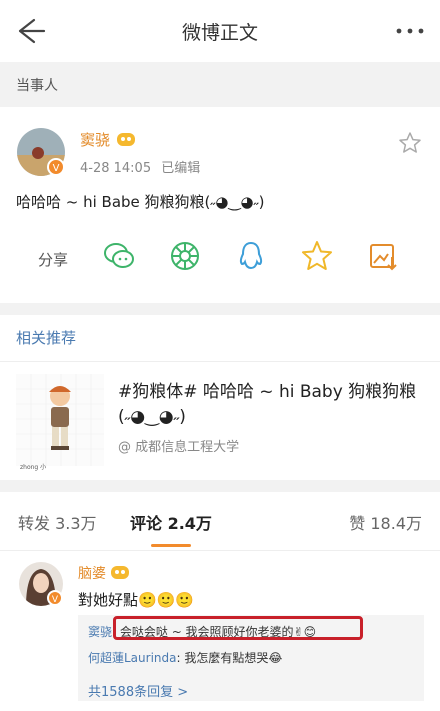  Describe the element at coordinates (251, 256) in the screenshot. I see `qq-icon` at that location.